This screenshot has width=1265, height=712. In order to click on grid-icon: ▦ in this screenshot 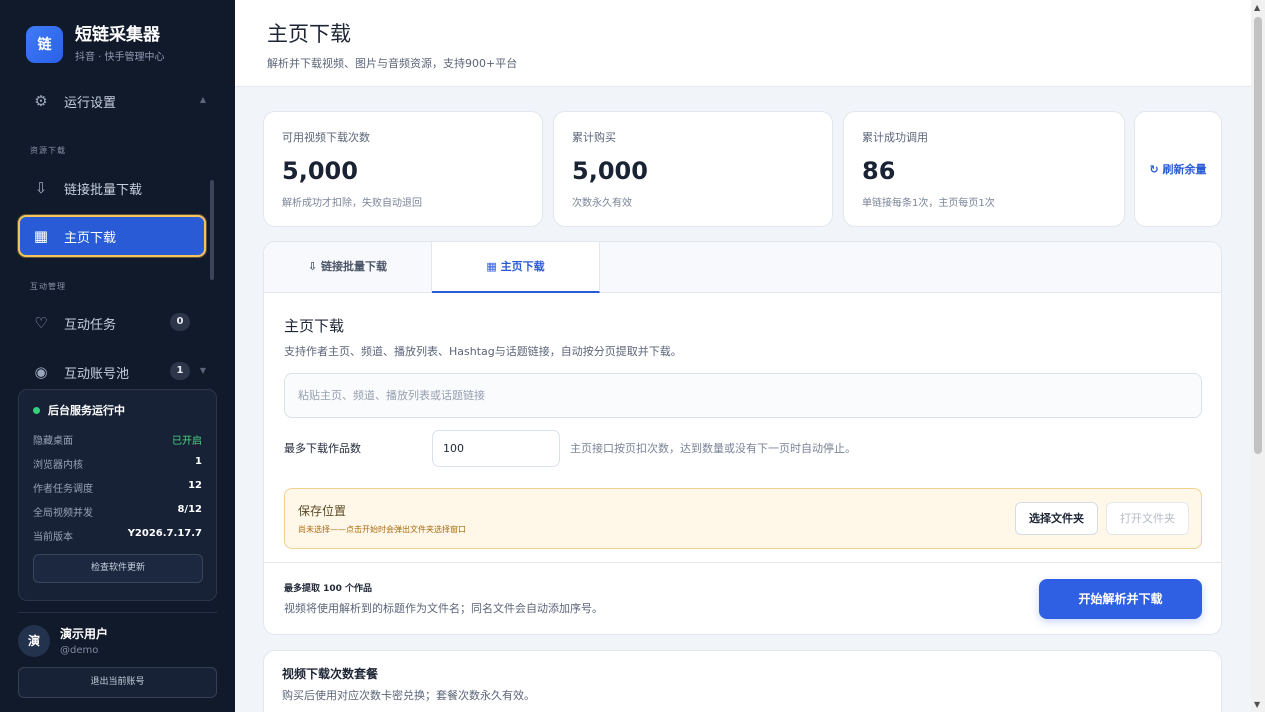, I will do `click(41, 236)`.